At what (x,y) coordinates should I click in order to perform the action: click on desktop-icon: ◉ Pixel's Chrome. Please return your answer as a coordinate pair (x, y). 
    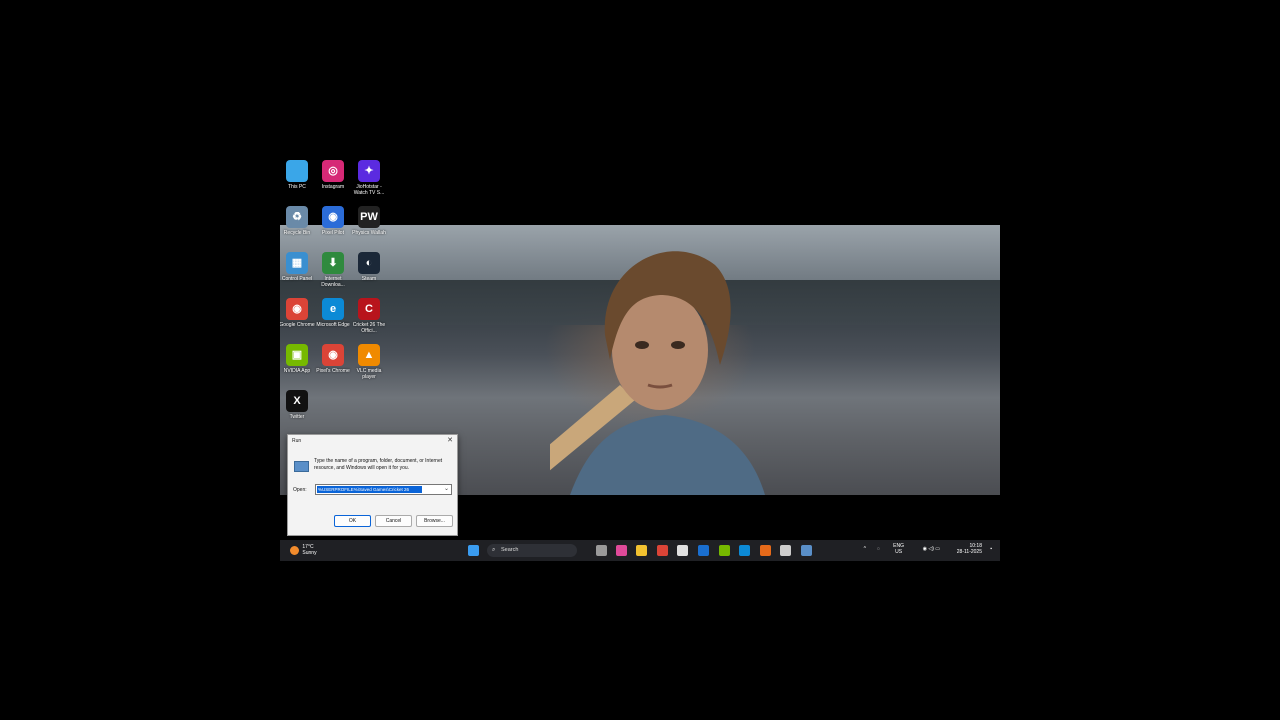
    Looking at the image, I should click on (333, 359).